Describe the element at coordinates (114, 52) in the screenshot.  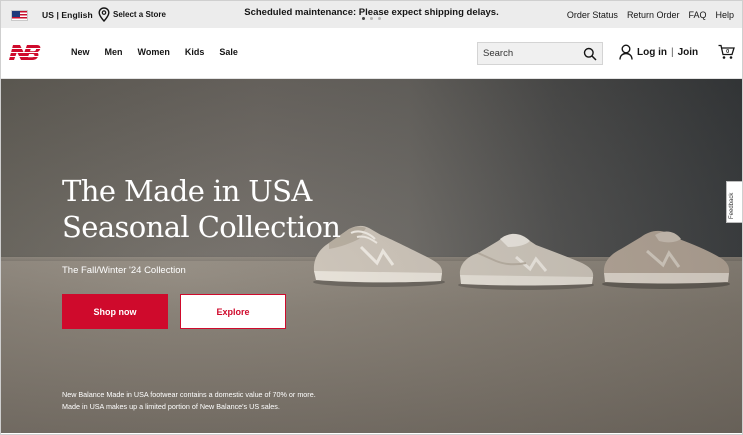
I see `nav-men: Men` at that location.